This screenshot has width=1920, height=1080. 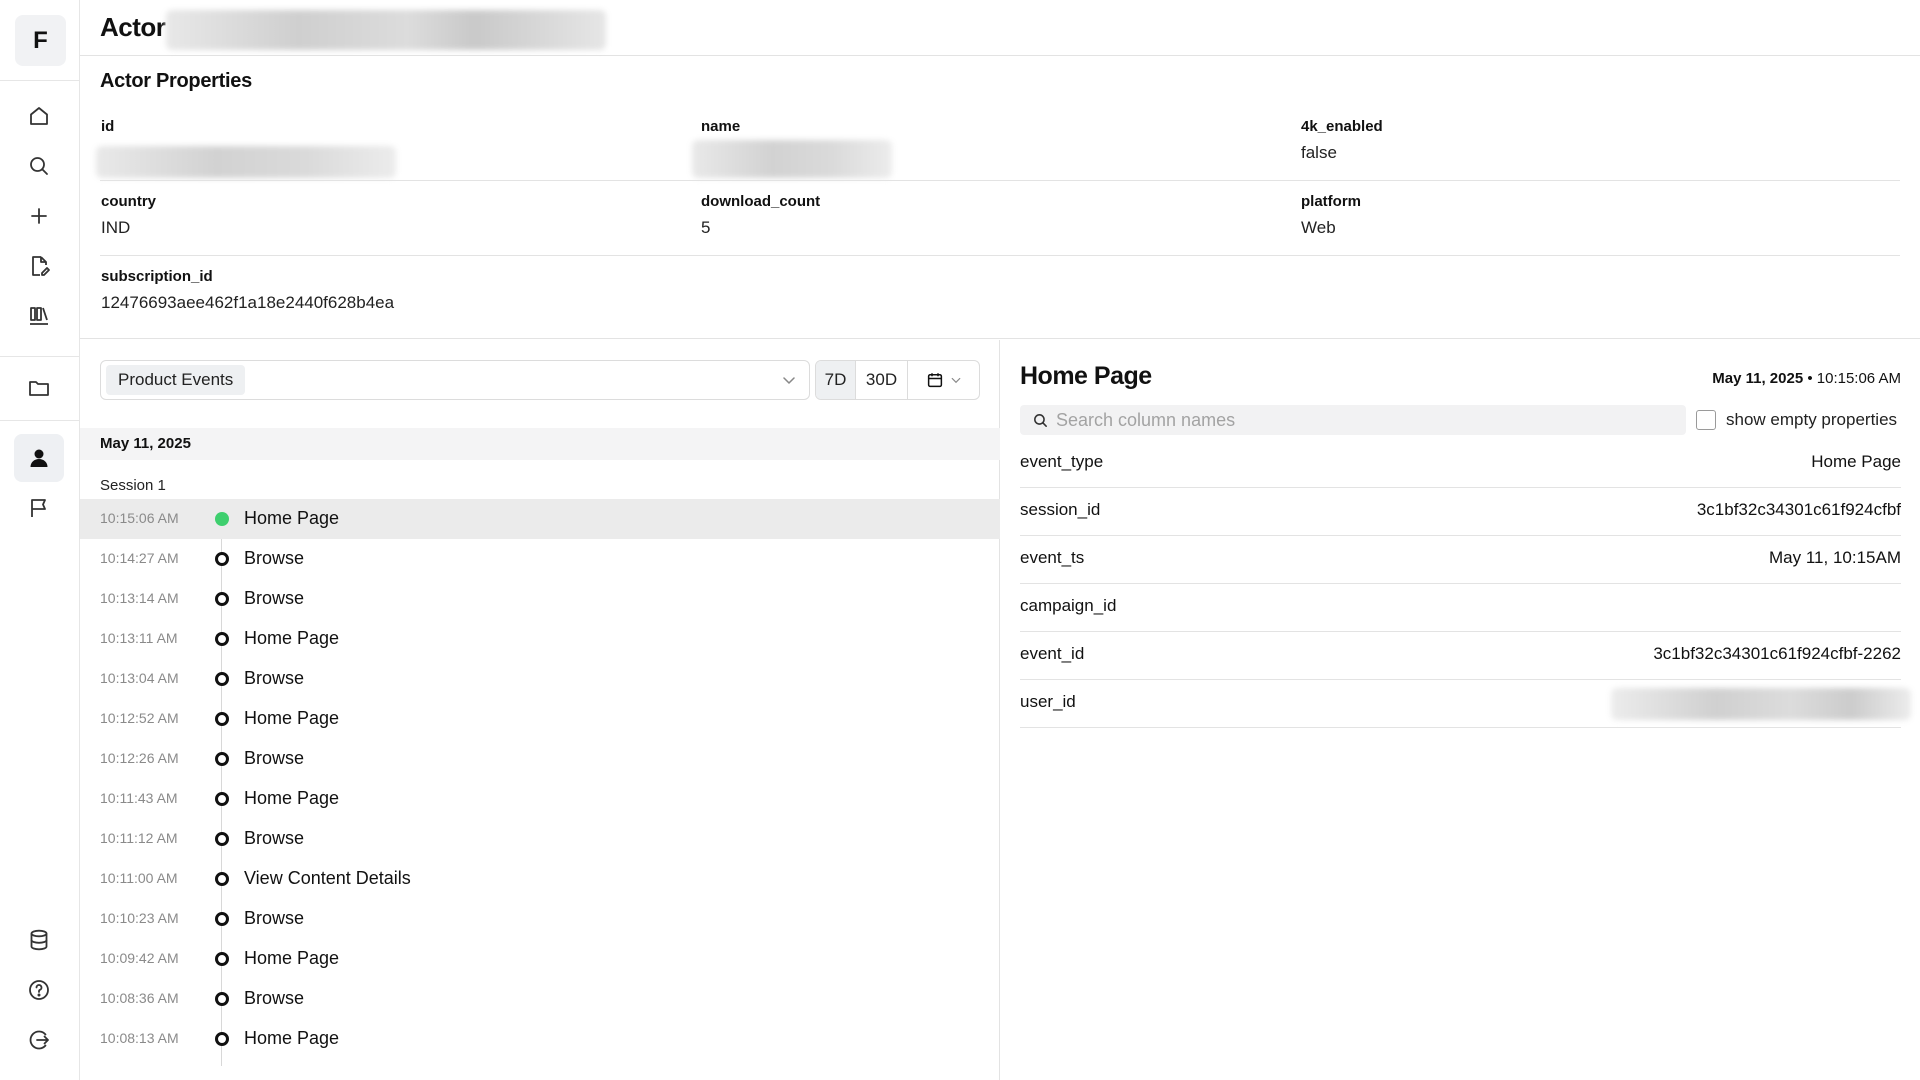 What do you see at coordinates (1460, 464) in the screenshot?
I see `detail-row: event_type Home Page` at bounding box center [1460, 464].